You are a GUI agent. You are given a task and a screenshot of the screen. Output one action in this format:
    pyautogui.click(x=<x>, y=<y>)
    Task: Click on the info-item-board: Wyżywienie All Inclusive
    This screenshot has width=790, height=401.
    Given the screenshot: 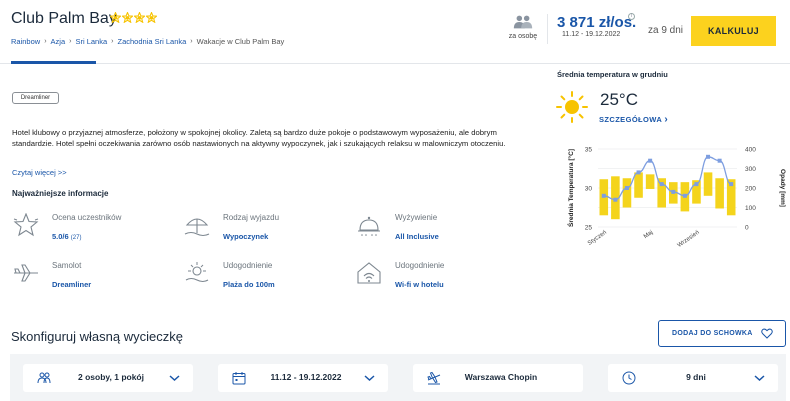 What is the action you would take?
    pyautogui.click(x=430, y=228)
    